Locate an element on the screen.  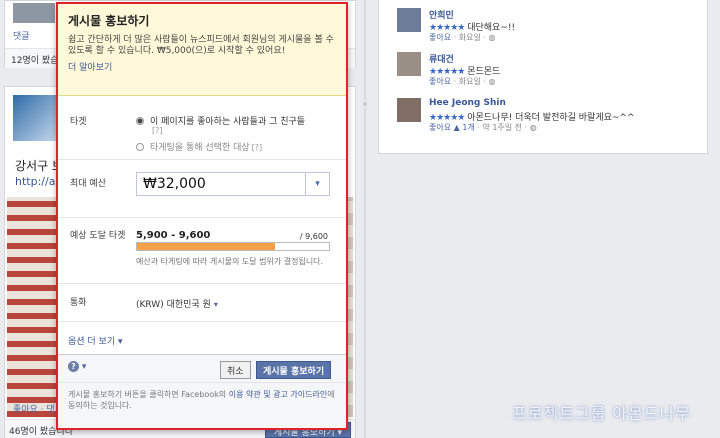
like-count: 1개 is located at coordinates (468, 127).